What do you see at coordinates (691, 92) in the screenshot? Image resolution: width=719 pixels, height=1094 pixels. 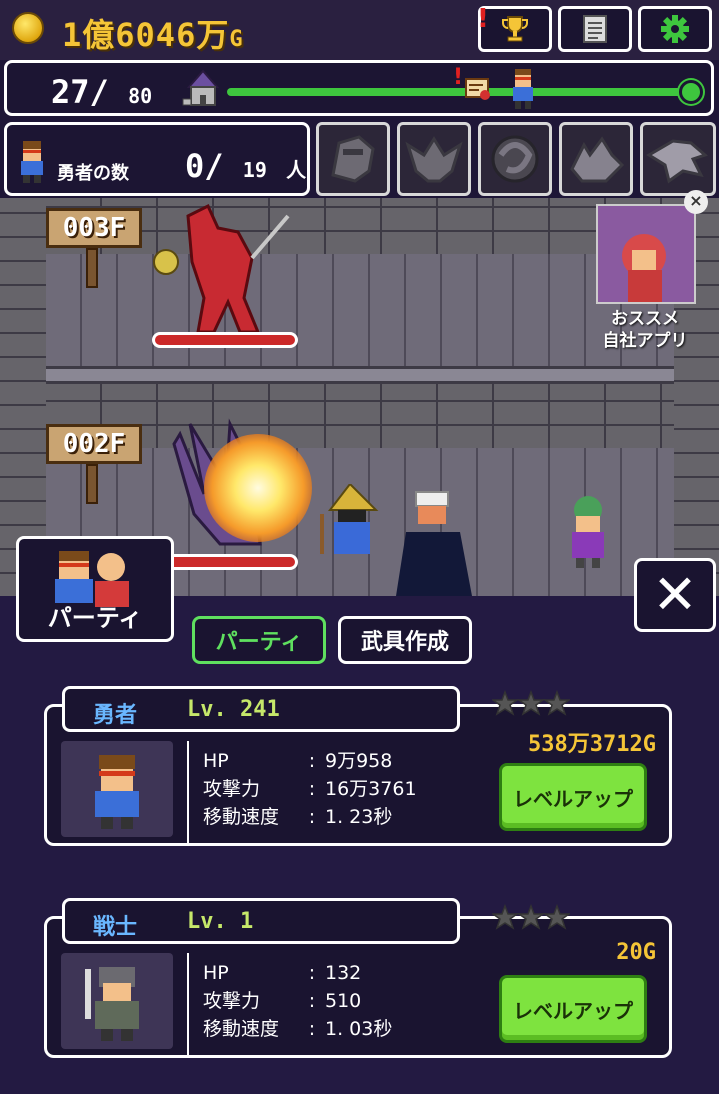 I see `progress-end-marker` at bounding box center [691, 92].